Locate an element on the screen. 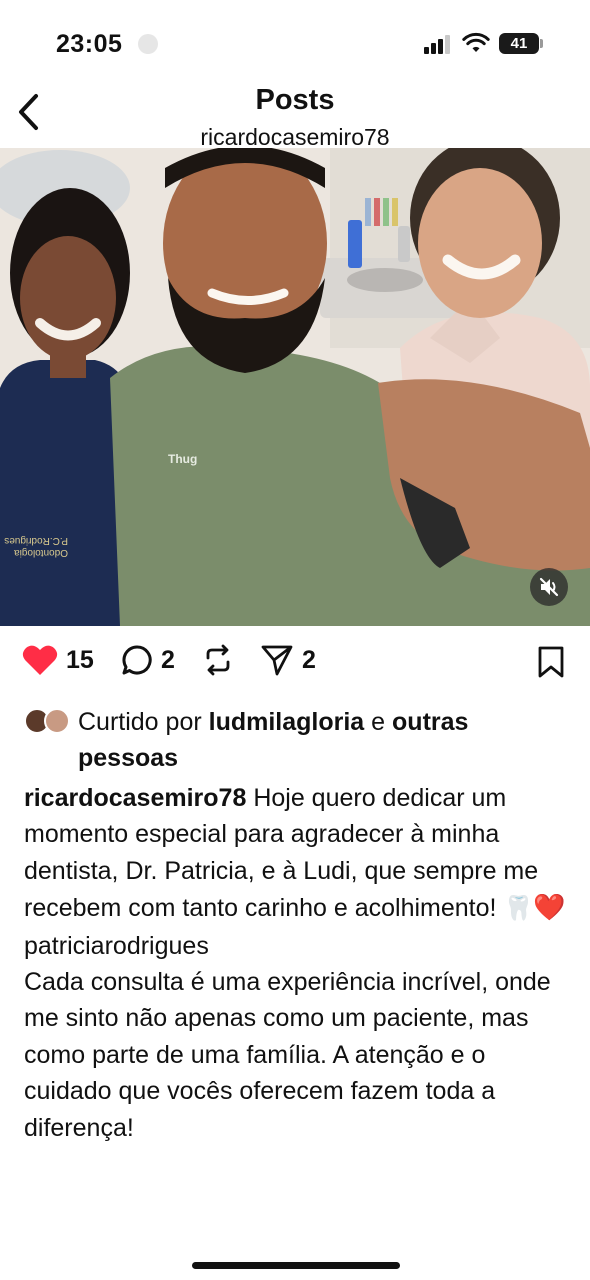 The width and height of the screenshot is (590, 1280). repost-button is located at coordinates (218, 660).